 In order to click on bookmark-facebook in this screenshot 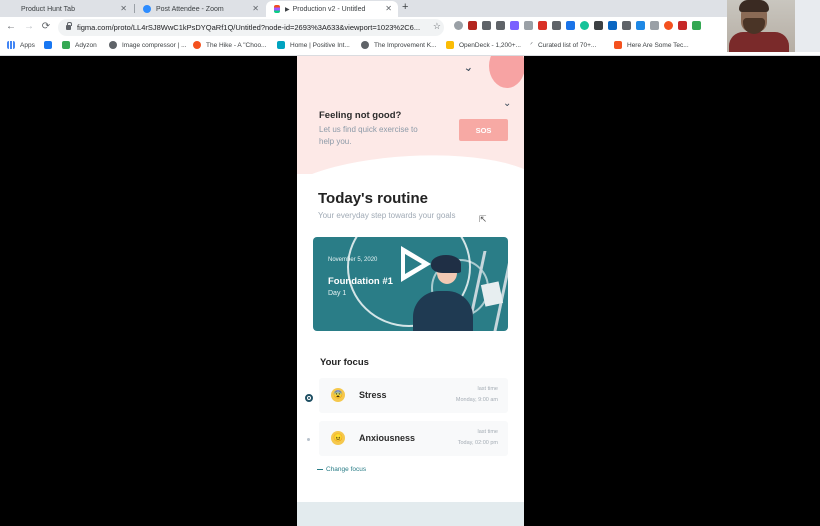, I will do `click(50, 45)`.